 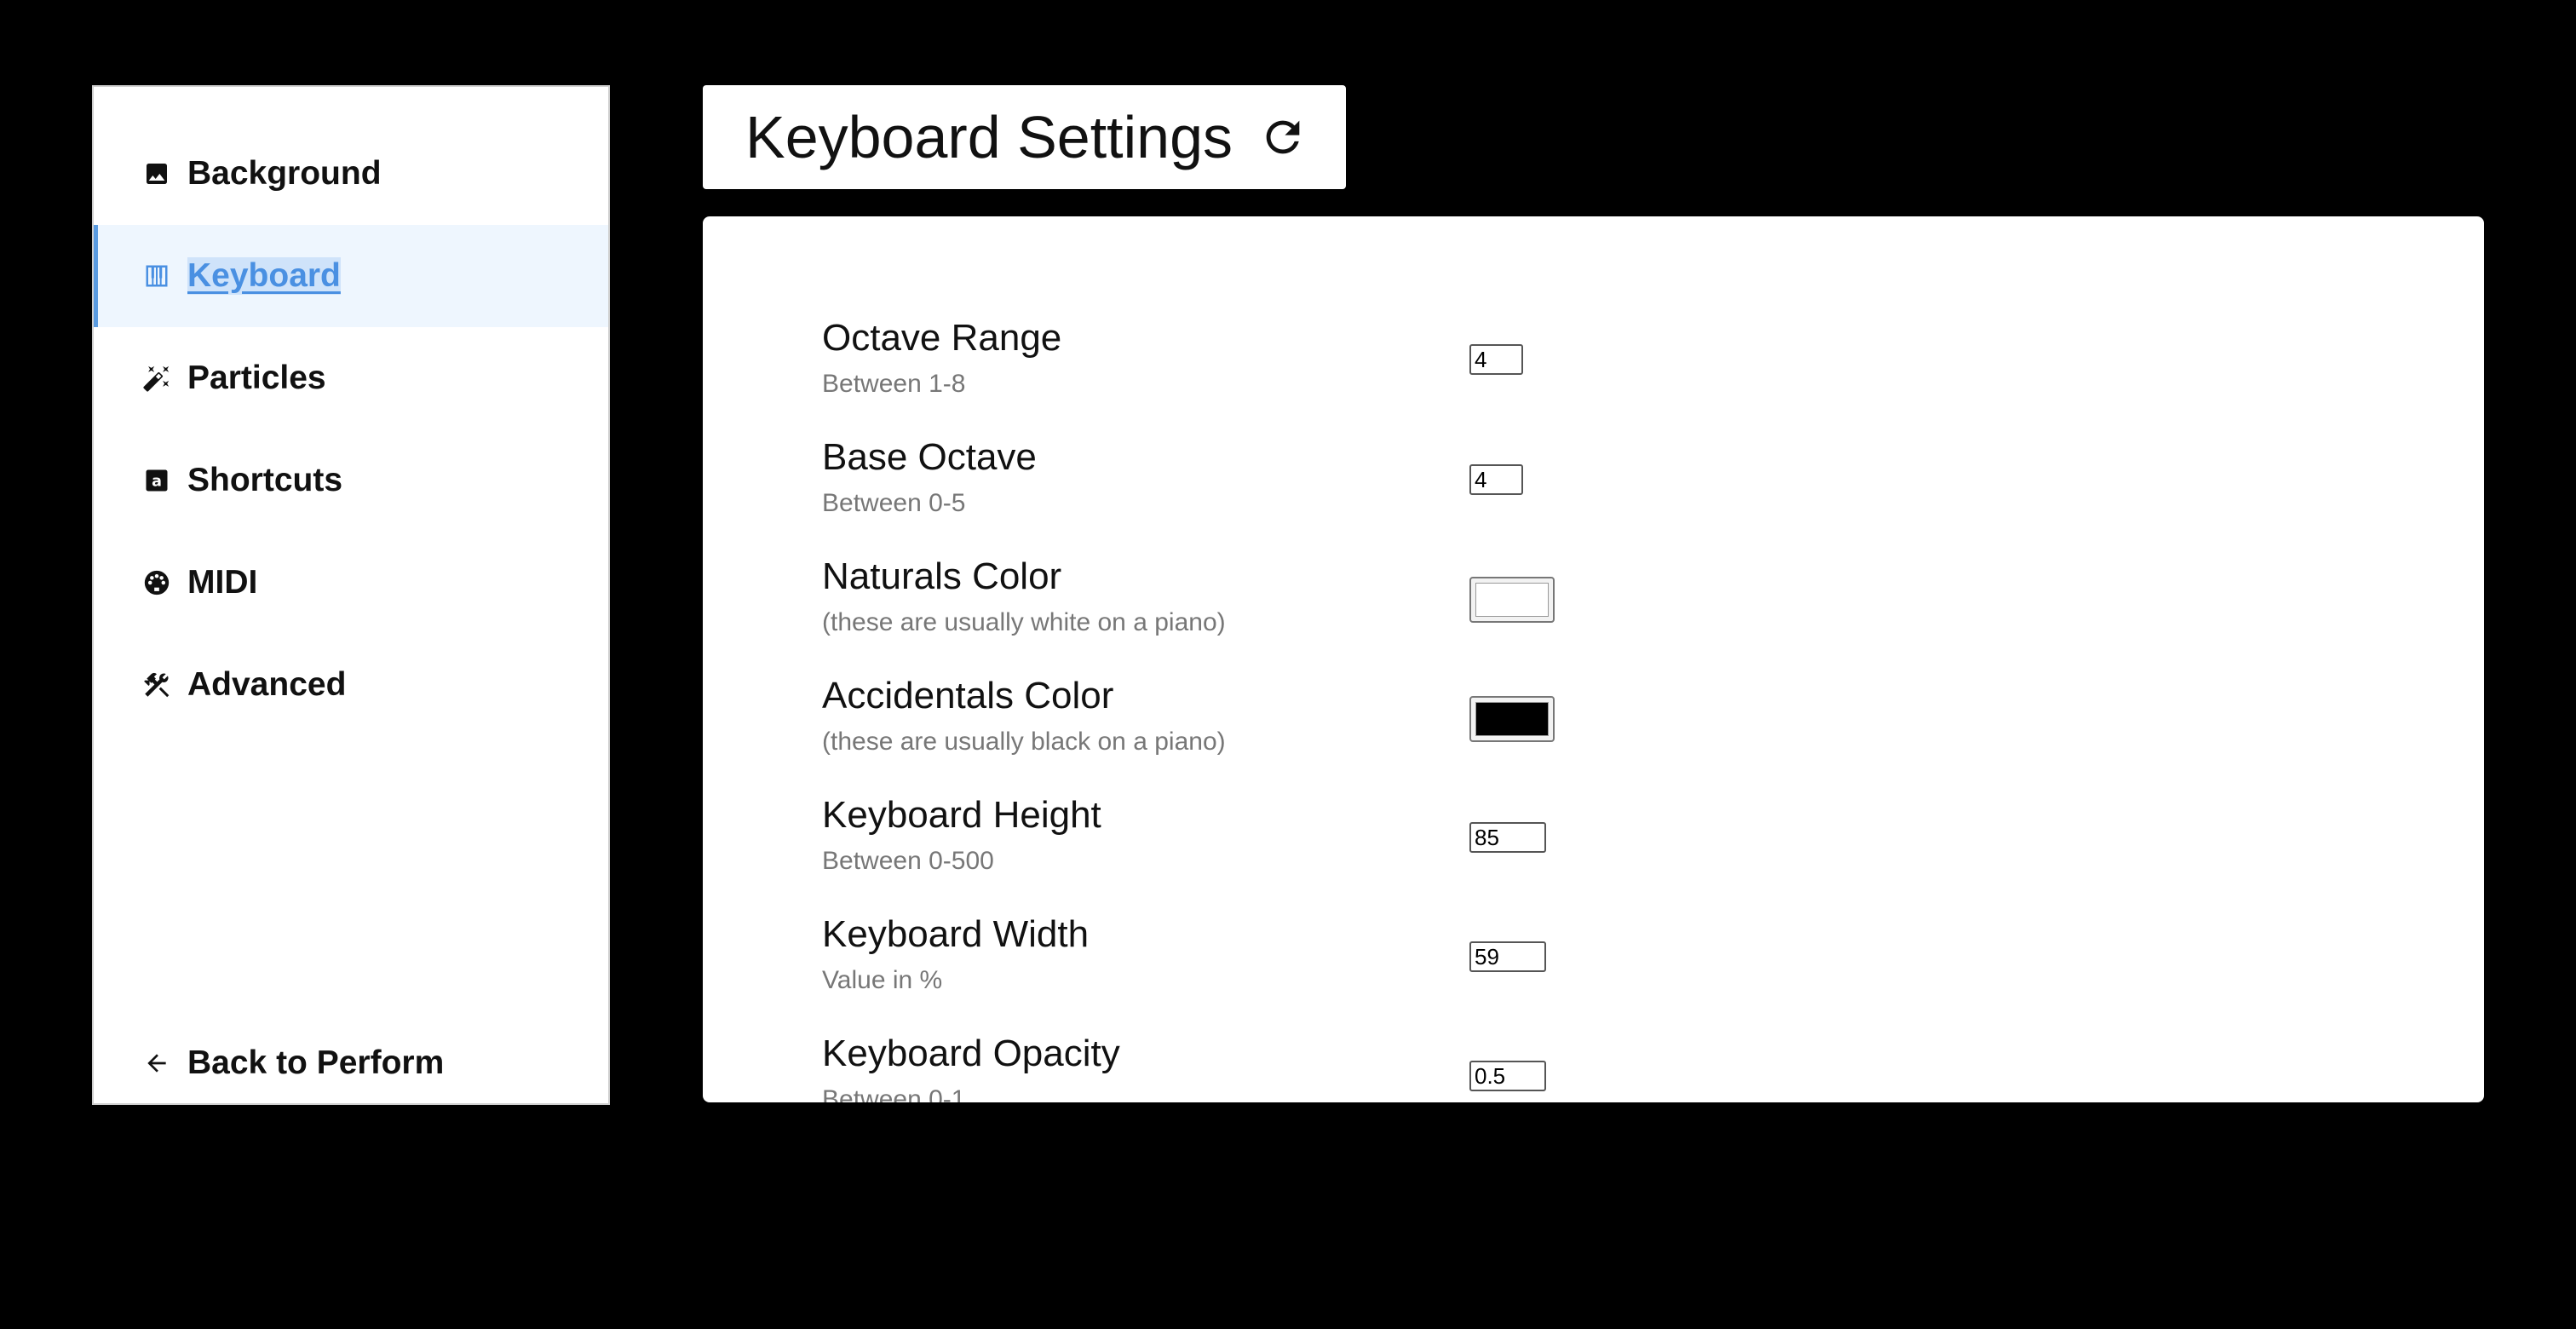 What do you see at coordinates (968, 695) in the screenshot?
I see `setting-name: Accidentals Color` at bounding box center [968, 695].